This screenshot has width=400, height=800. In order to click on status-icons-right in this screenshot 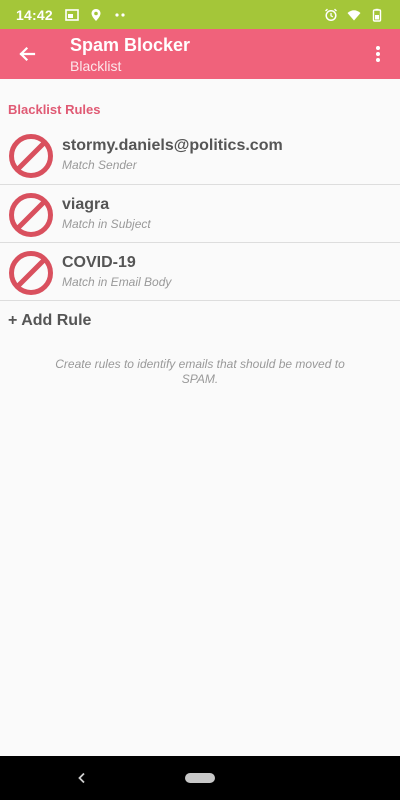, I will do `click(354, 15)`.